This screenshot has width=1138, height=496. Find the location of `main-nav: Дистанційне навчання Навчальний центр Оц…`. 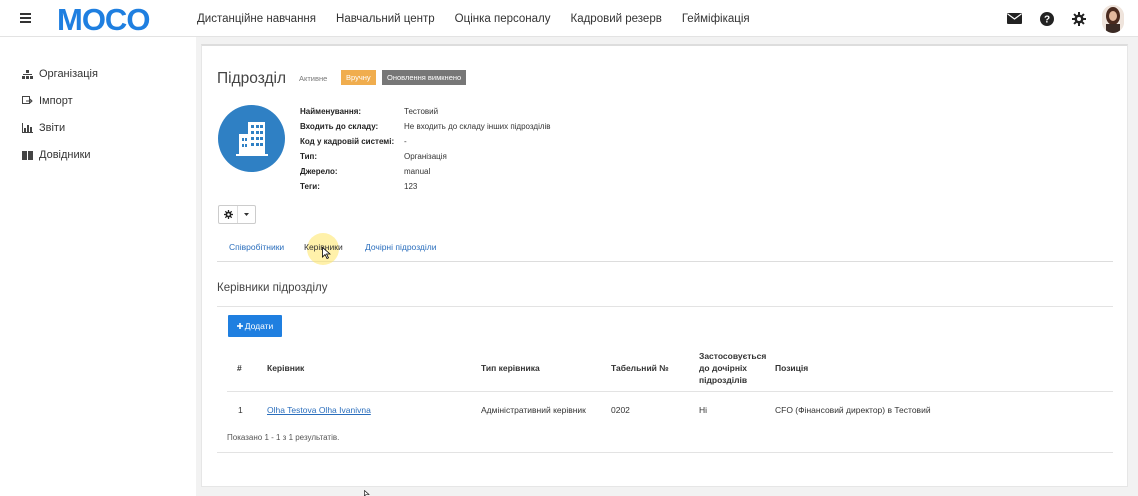

main-nav: Дистанційне навчання Навчальний центр Оц… is located at coordinates (473, 18).